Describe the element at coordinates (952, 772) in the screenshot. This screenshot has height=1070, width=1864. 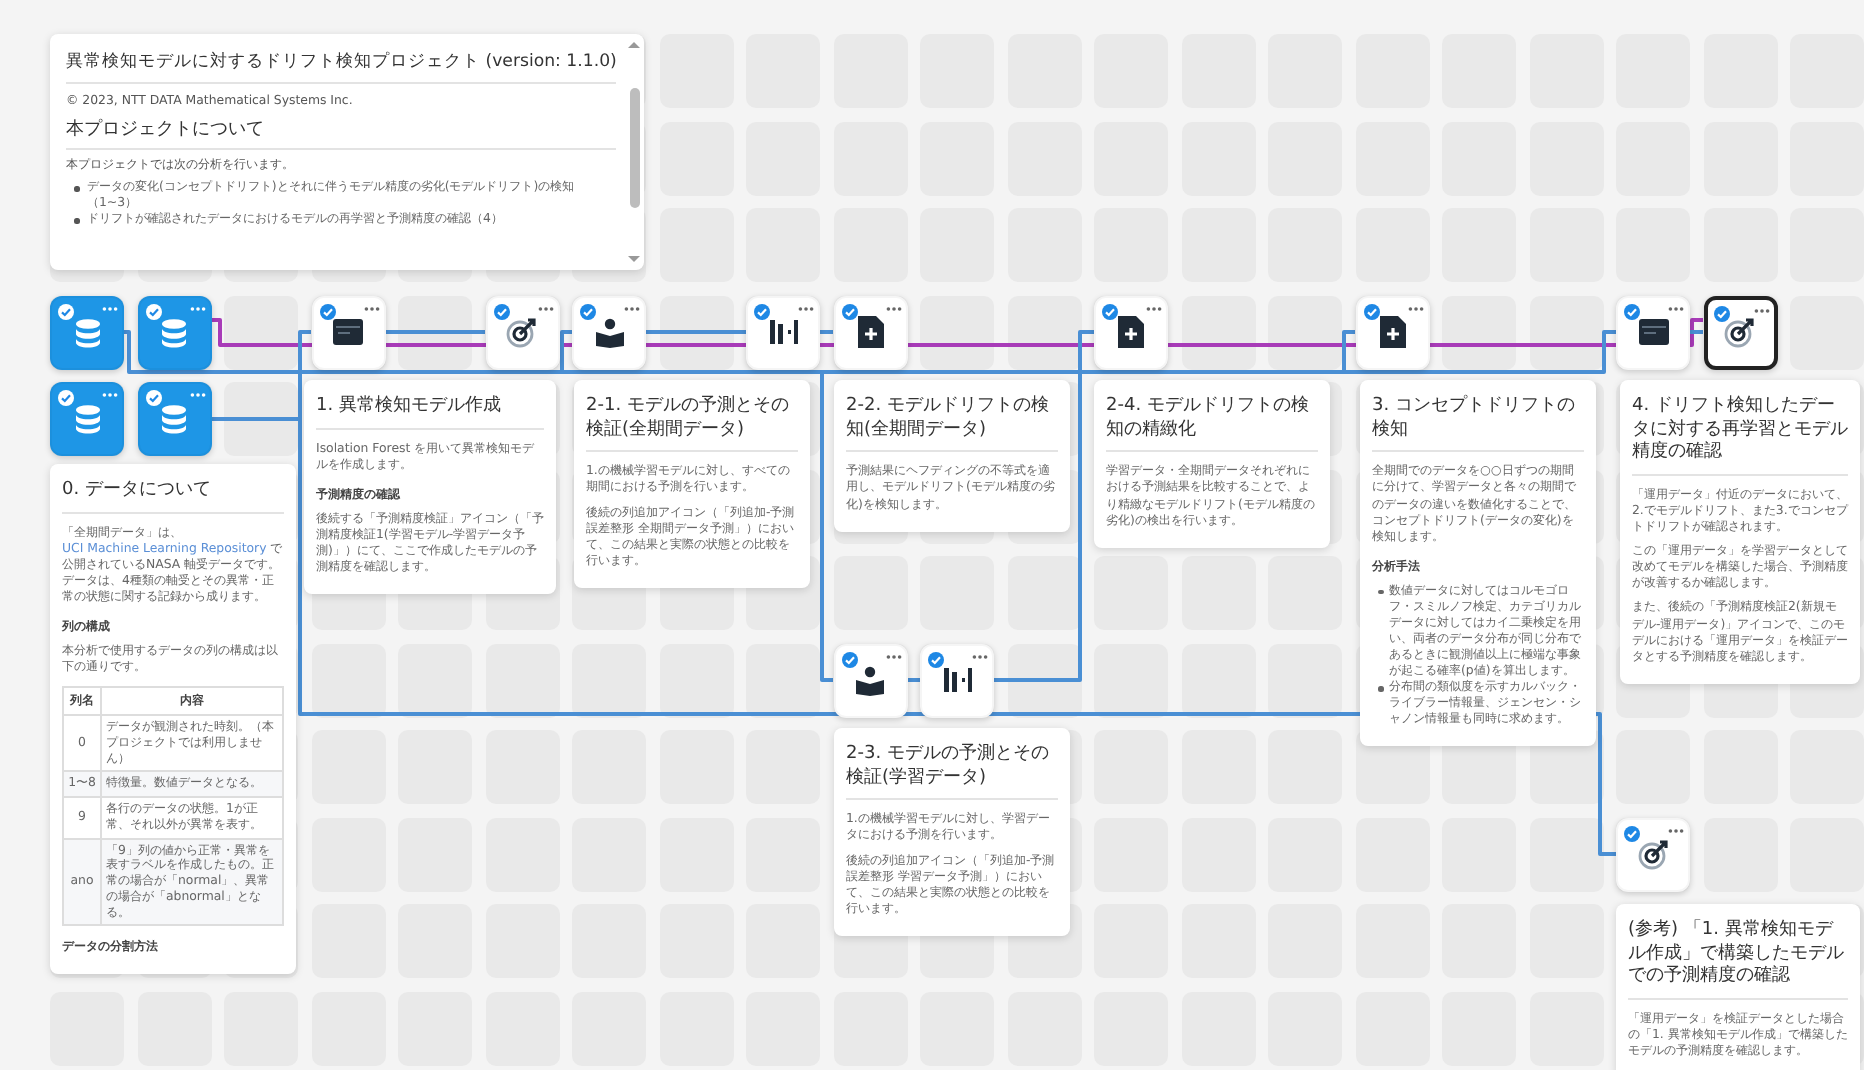
I see `card-title: 2-3. モデルの予測とその検証(学習データ)` at that location.